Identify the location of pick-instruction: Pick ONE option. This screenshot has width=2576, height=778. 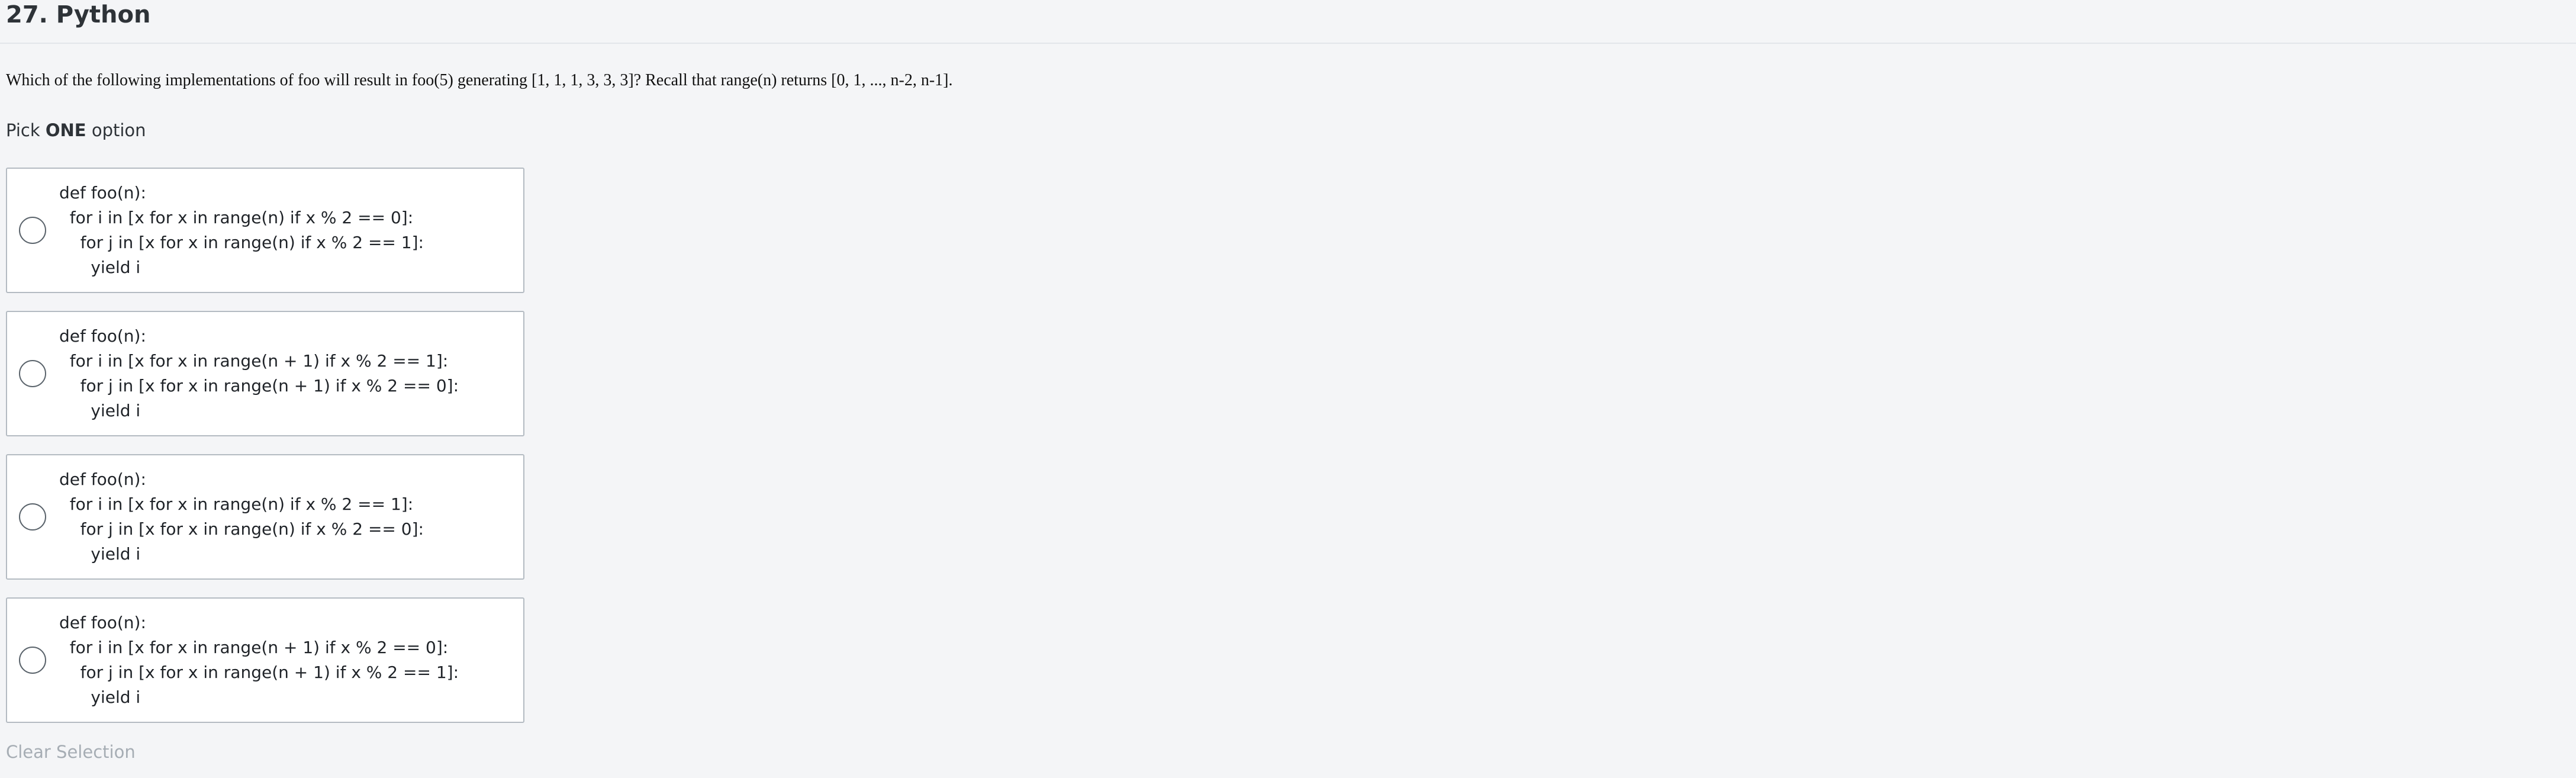
(76, 130).